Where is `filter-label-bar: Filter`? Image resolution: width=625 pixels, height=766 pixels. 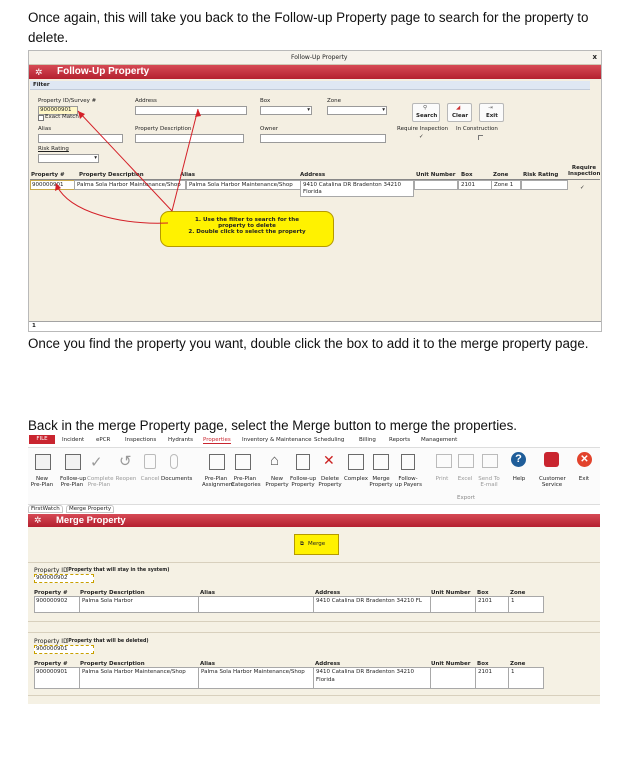
filter-label-bar: Filter is located at coordinates (310, 85).